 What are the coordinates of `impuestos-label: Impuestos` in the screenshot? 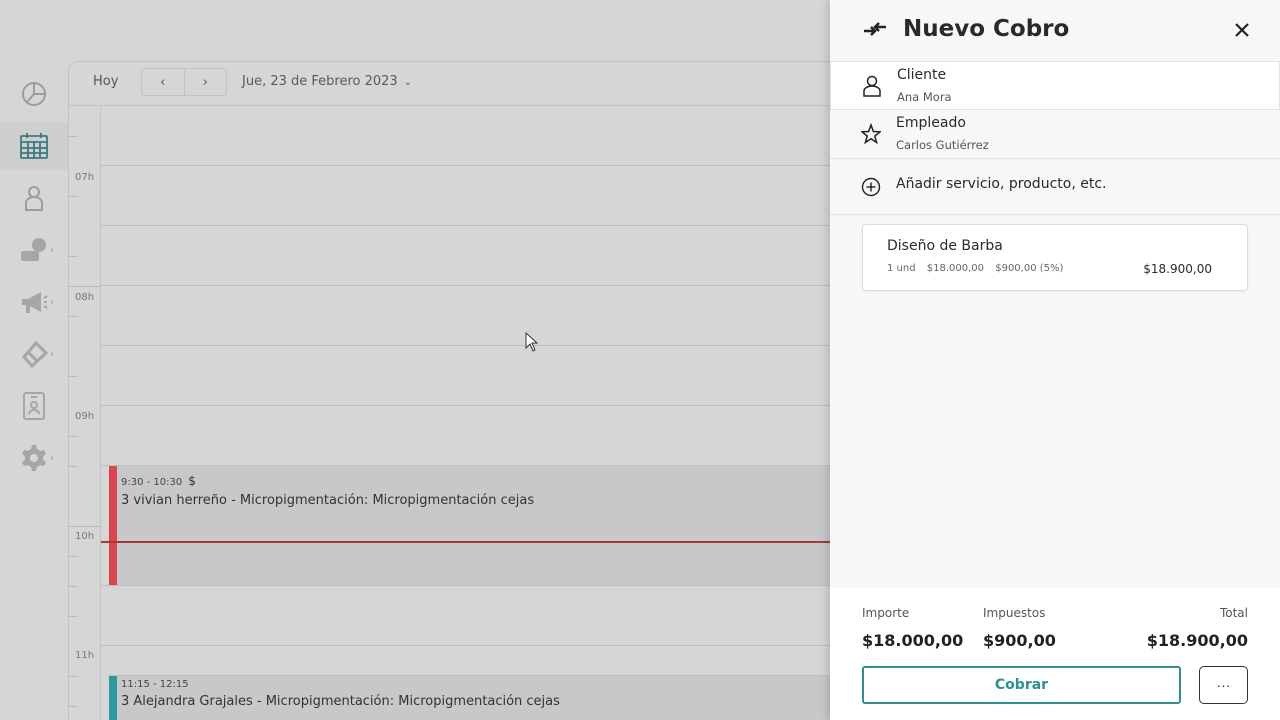 It's located at (1014, 613).